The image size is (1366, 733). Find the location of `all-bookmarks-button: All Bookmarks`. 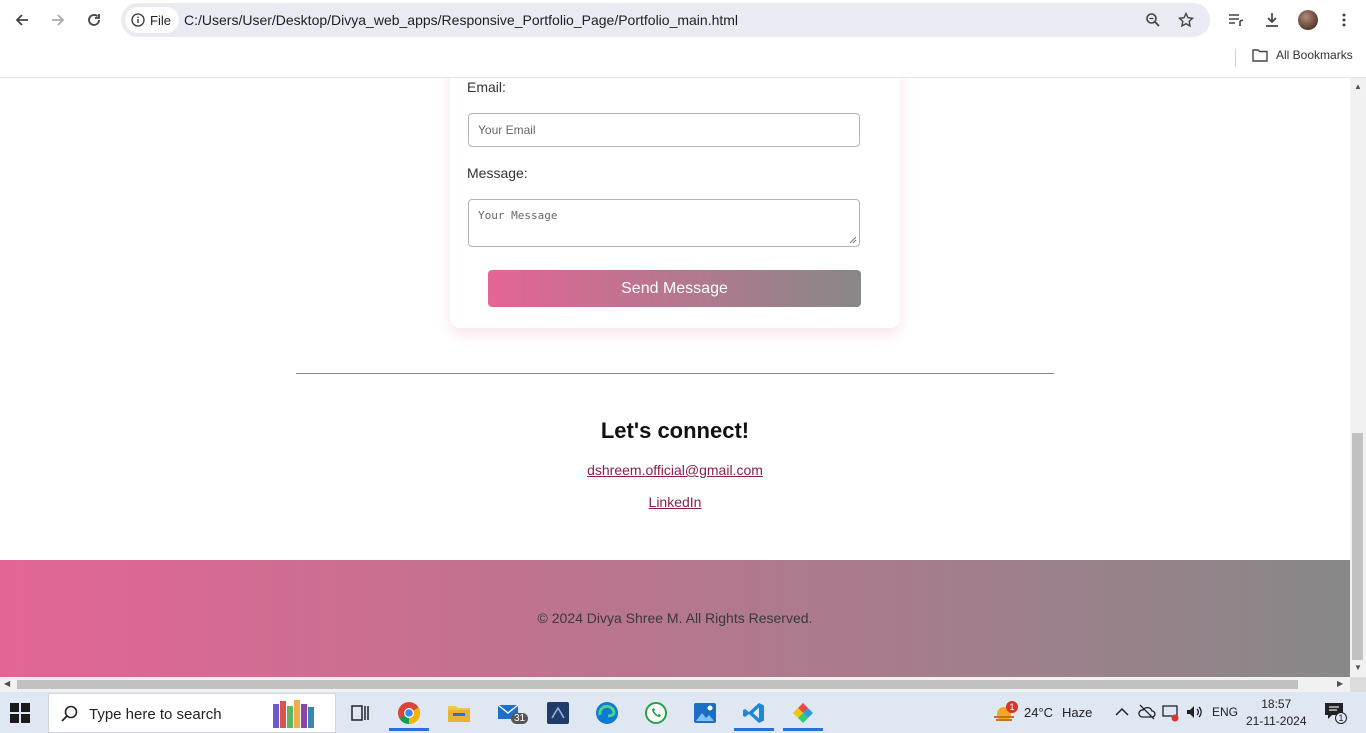

all-bookmarks-button: All Bookmarks is located at coordinates (1302, 55).